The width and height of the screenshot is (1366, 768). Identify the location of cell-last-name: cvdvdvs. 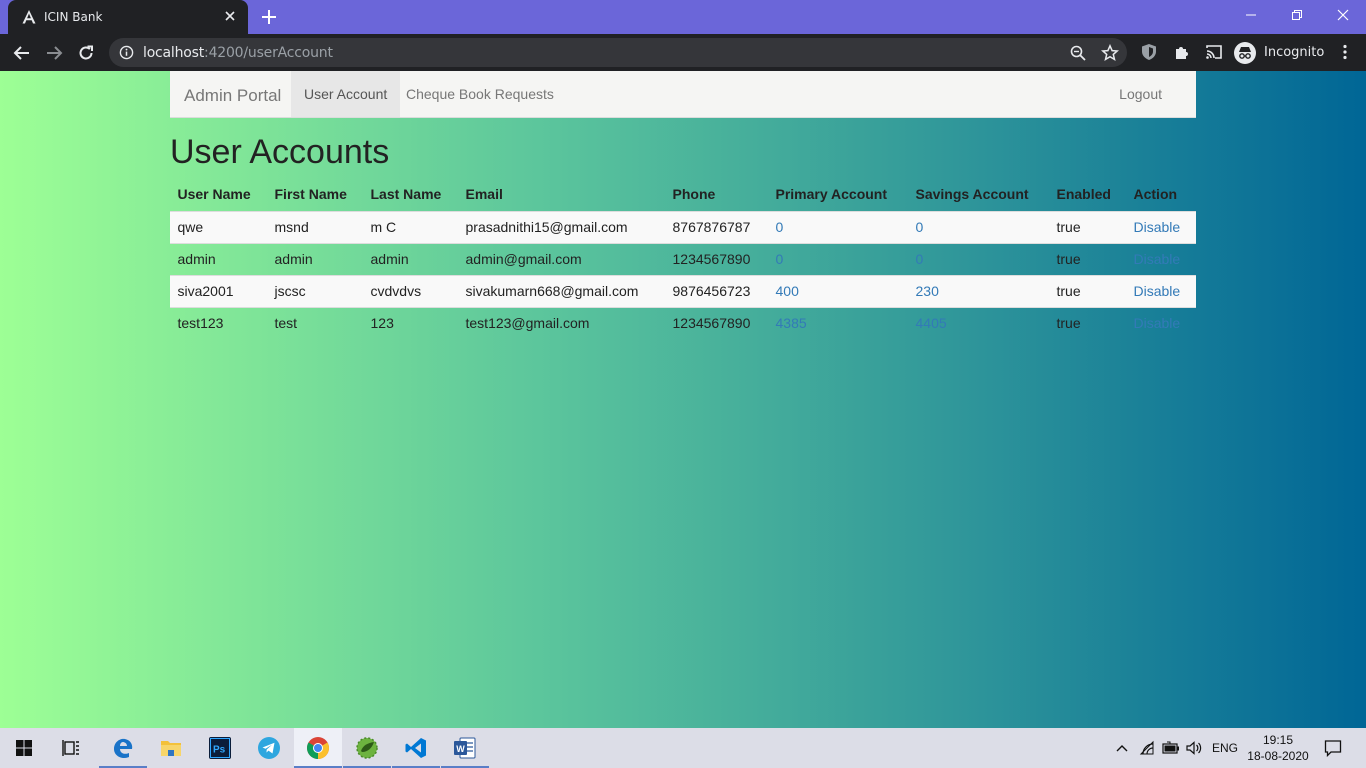
(410, 290).